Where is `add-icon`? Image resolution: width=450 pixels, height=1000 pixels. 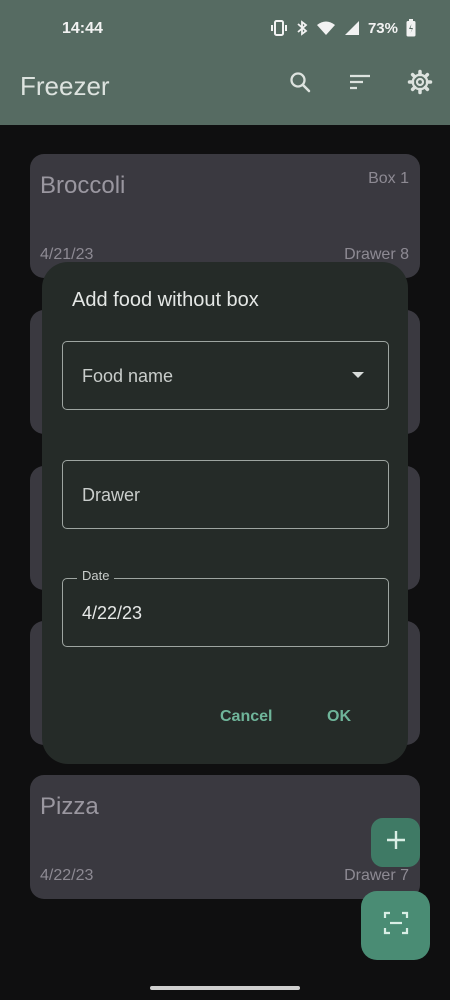
add-icon is located at coordinates (396, 842).